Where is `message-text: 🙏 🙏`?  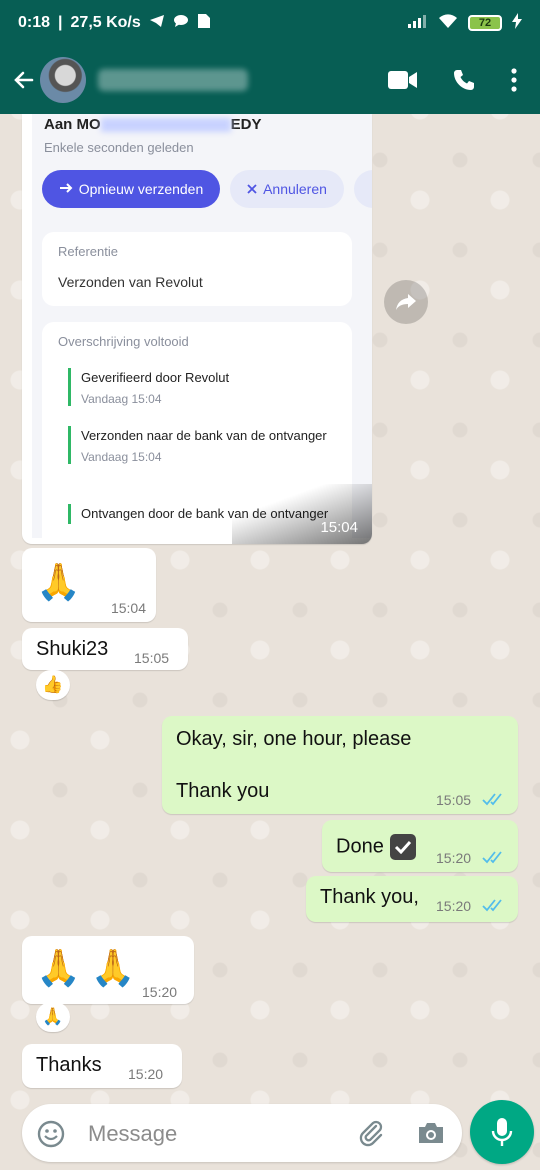 message-text: 🙏 🙏 is located at coordinates (86, 967).